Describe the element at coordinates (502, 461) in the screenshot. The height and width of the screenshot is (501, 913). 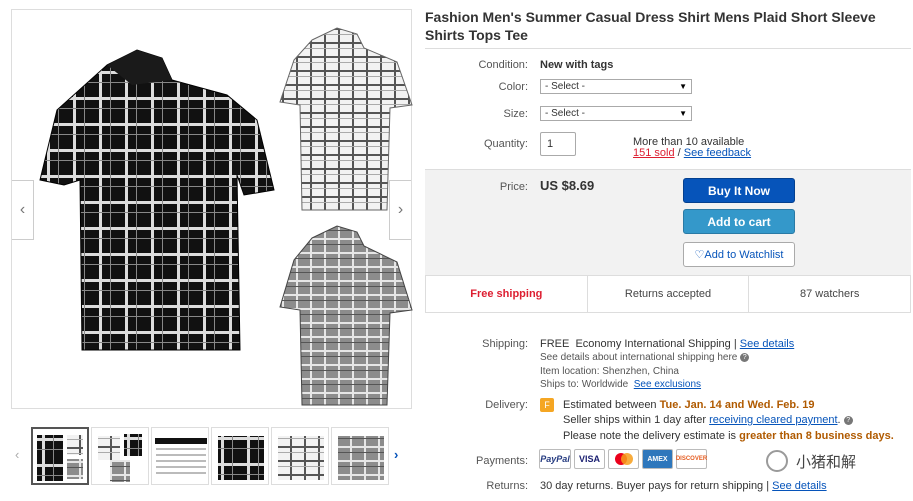
I see `payments-label: Payments:` at that location.